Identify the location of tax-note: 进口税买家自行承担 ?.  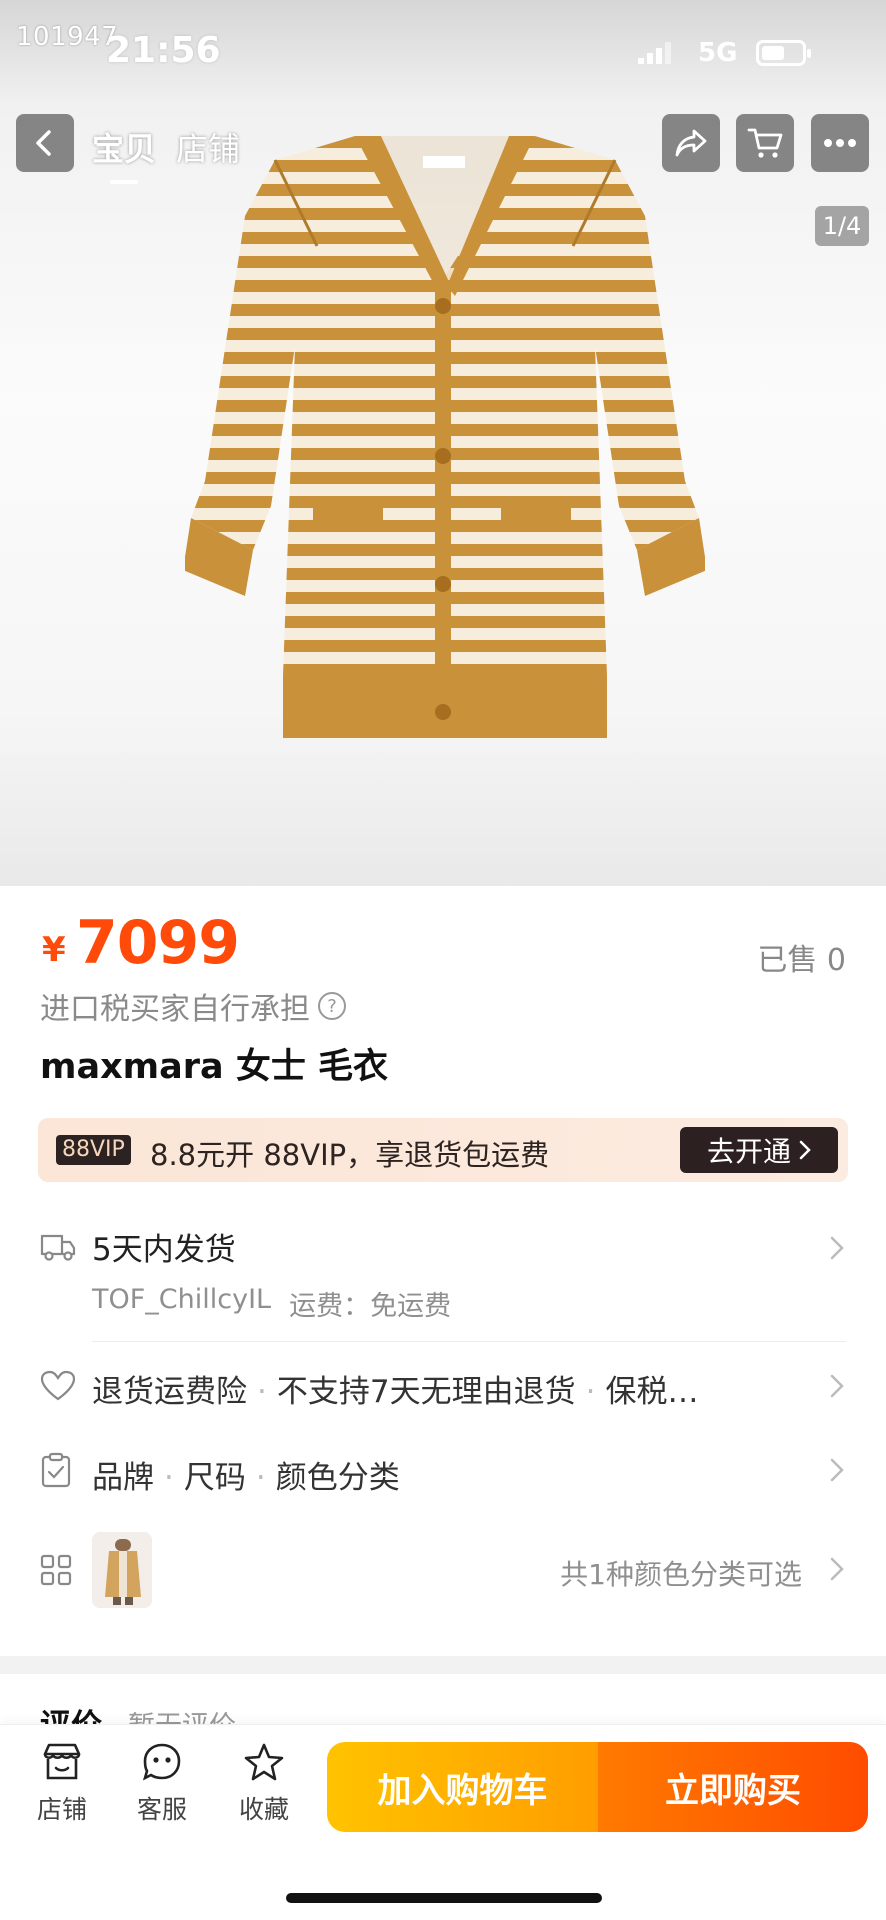
(193, 1006).